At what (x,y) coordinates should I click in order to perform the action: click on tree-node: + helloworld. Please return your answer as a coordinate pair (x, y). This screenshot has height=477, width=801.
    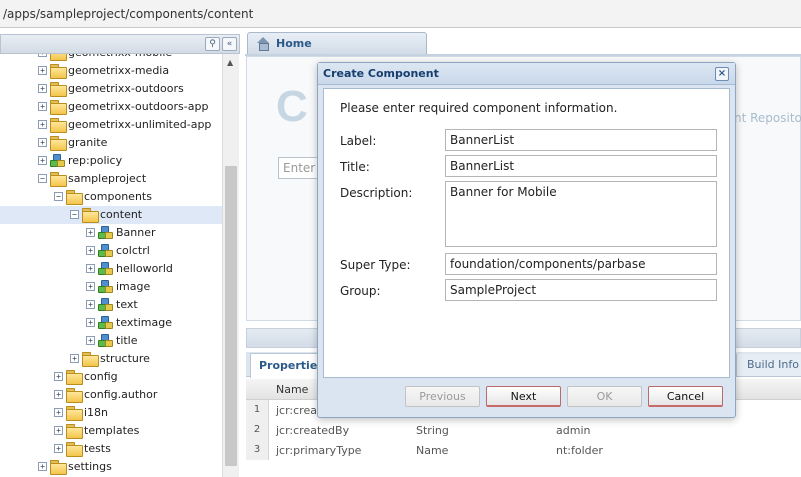
    Looking at the image, I should click on (111, 269).